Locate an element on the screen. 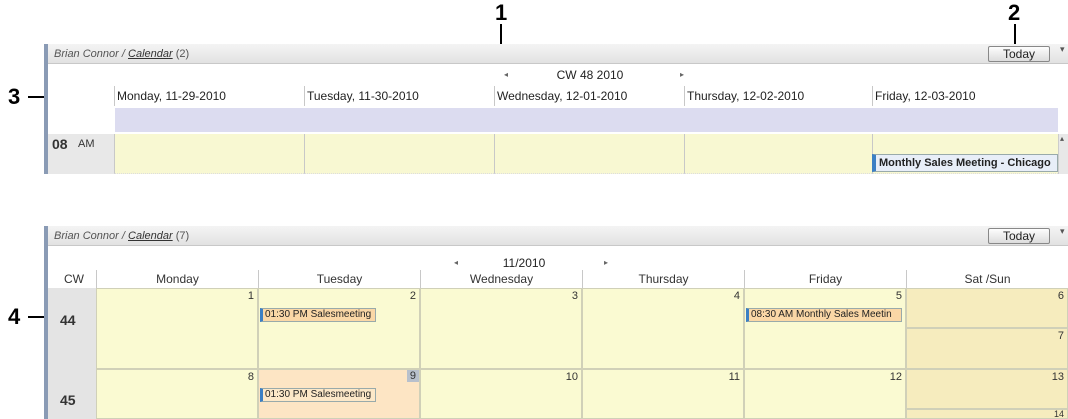  day-header-monday: Monday is located at coordinates (177, 279).